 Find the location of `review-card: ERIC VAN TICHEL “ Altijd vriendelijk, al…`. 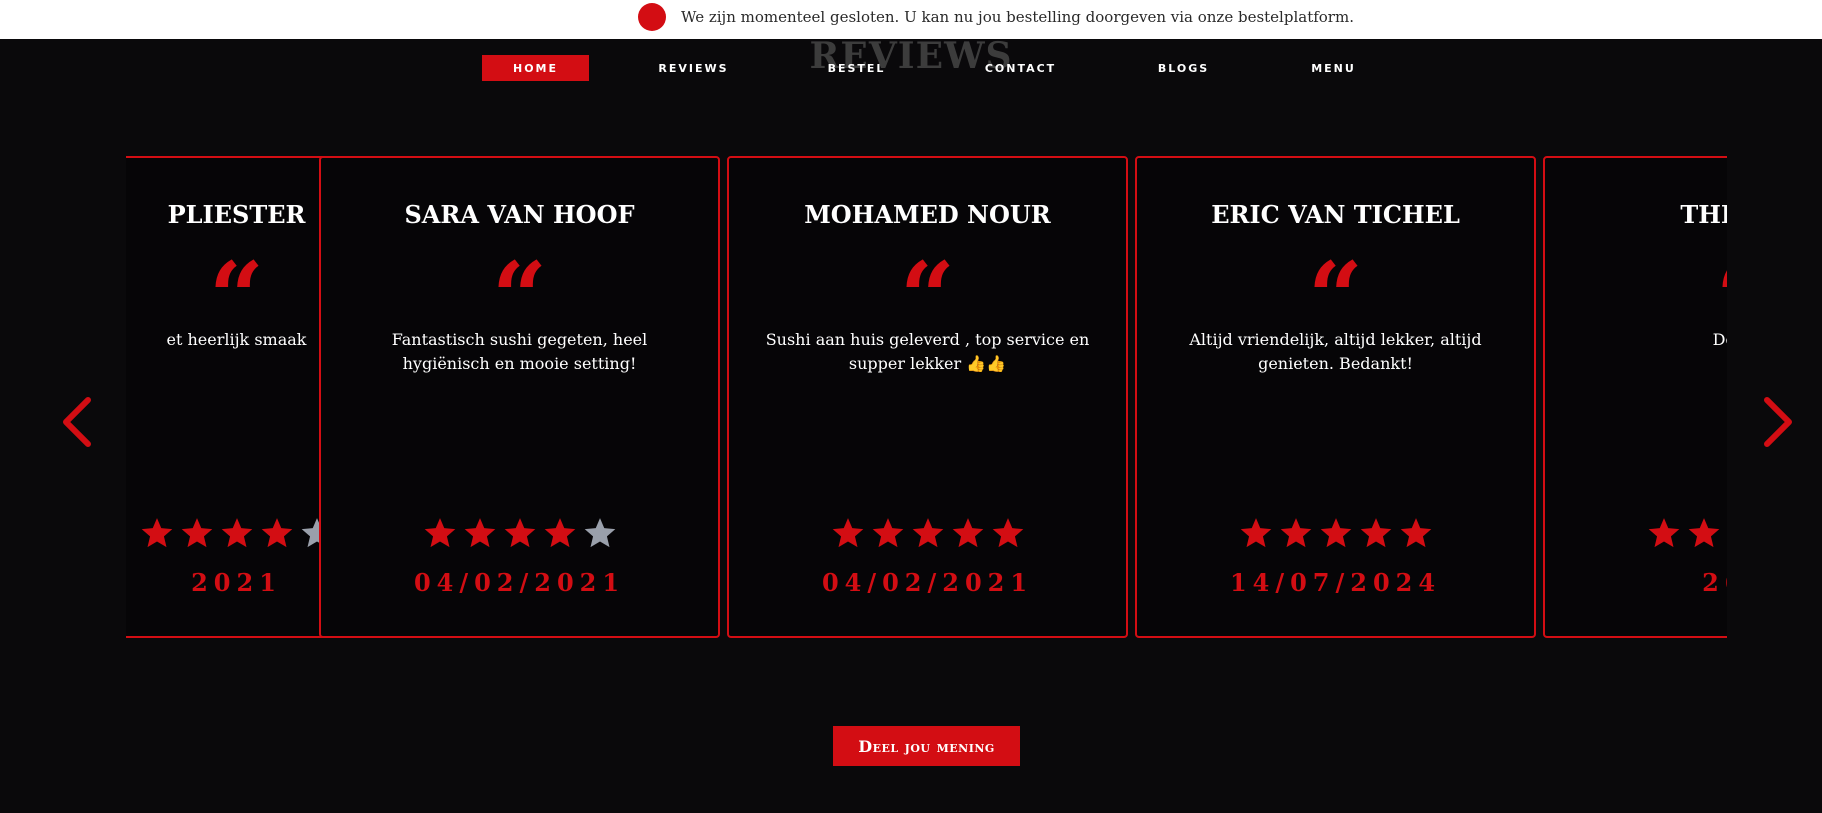

review-card: ERIC VAN TICHEL “ Altijd vriendelijk, al… is located at coordinates (1335, 397).